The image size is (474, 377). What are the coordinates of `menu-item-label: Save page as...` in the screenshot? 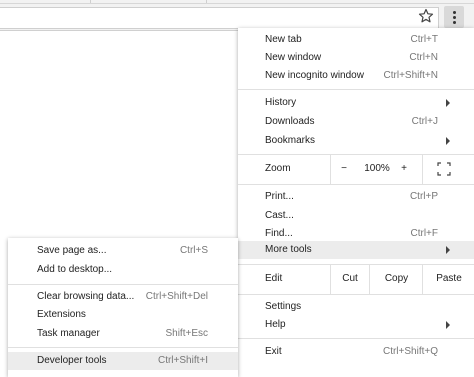 It's located at (72, 250).